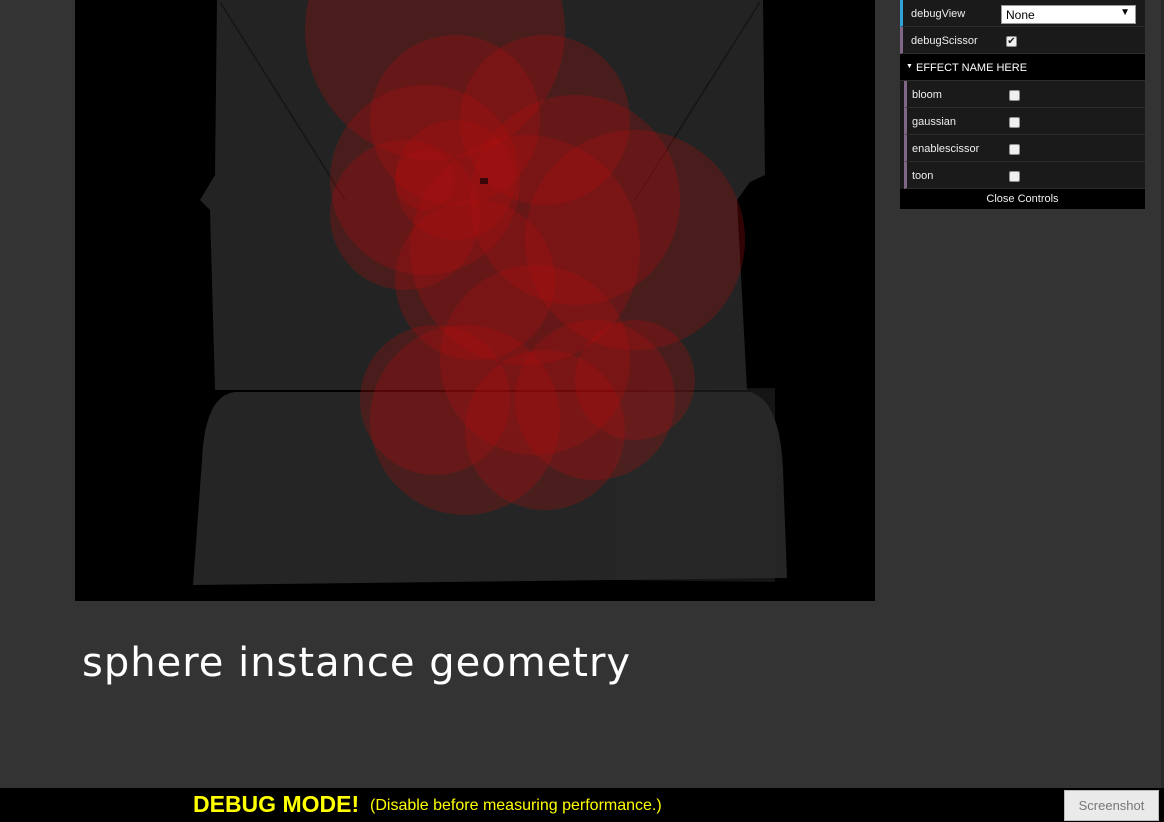 The width and height of the screenshot is (1164, 822). What do you see at coordinates (923, 176) in the screenshot?
I see `toon-label: toon` at bounding box center [923, 176].